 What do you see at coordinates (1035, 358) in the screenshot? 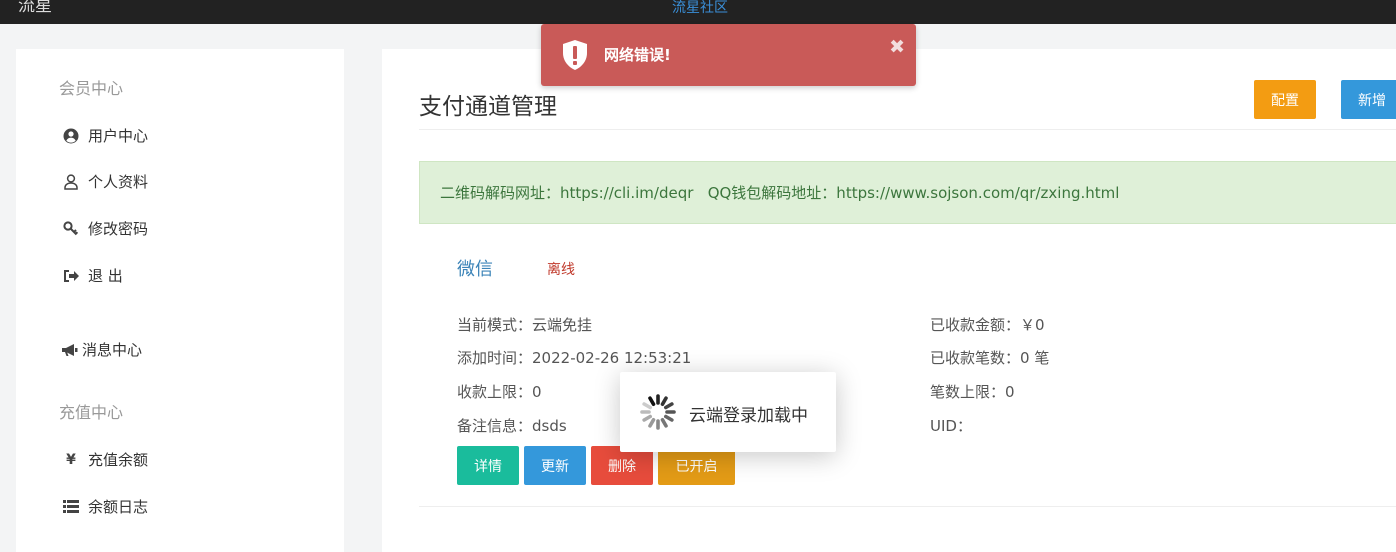
I see `field-value: 0 笔` at bounding box center [1035, 358].